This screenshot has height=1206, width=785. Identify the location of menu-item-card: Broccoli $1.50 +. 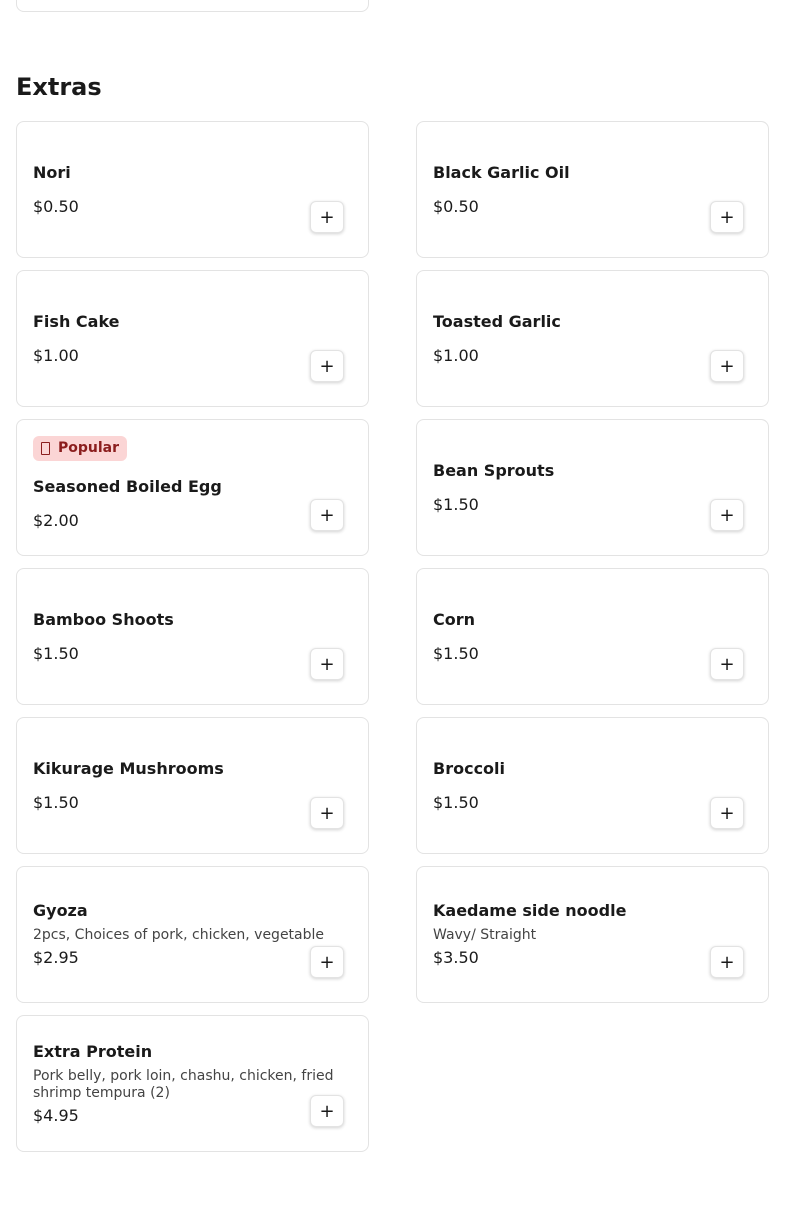
(592, 785).